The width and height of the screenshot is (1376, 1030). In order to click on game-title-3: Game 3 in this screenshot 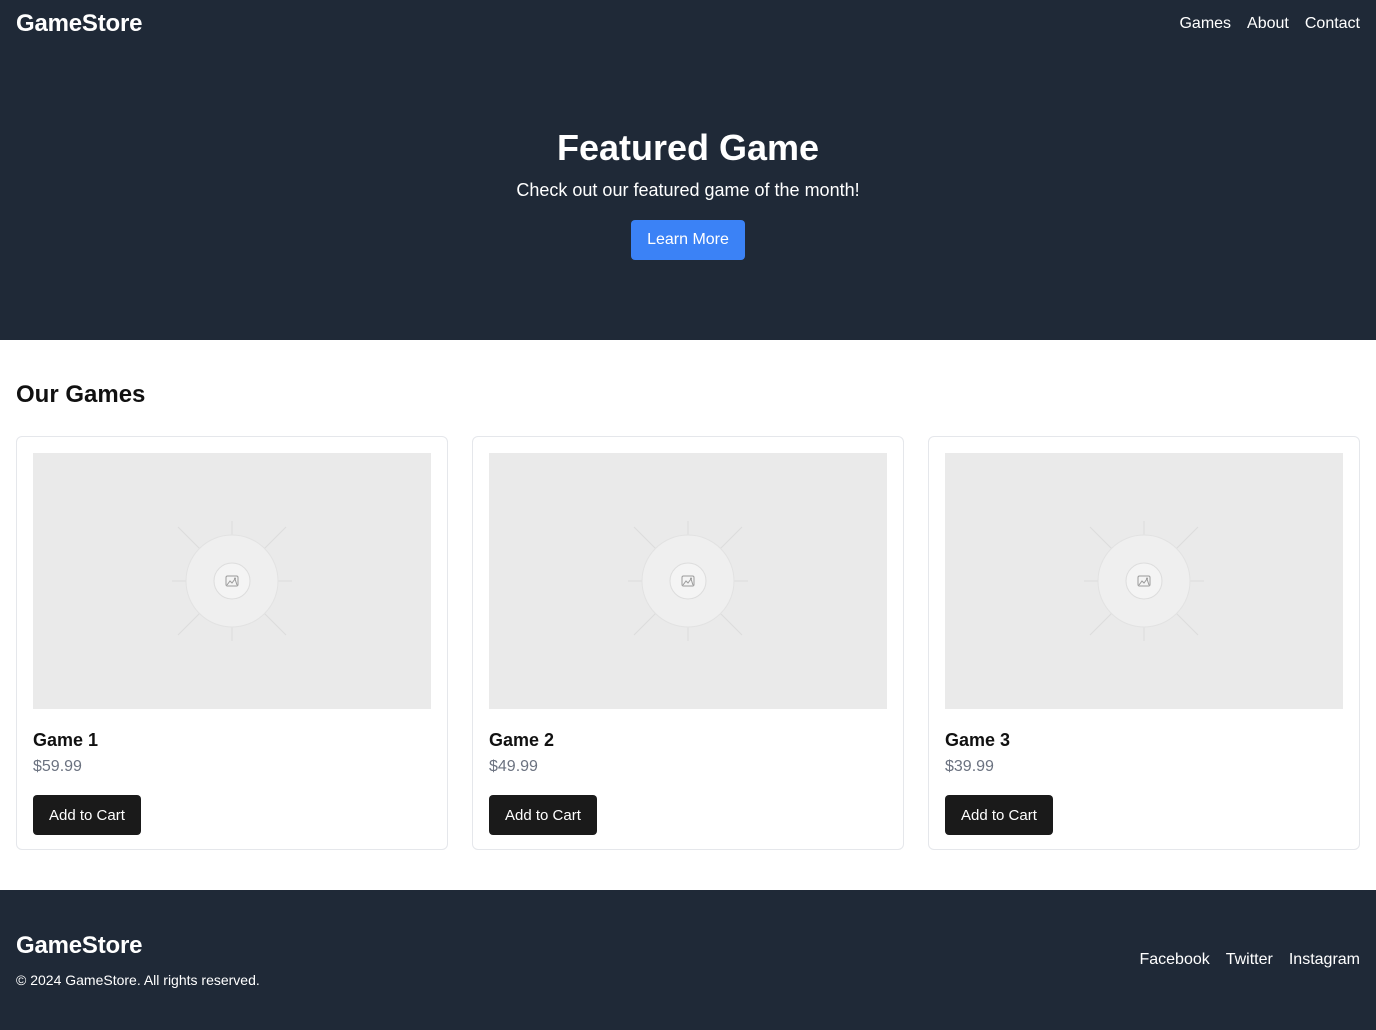, I will do `click(978, 740)`.